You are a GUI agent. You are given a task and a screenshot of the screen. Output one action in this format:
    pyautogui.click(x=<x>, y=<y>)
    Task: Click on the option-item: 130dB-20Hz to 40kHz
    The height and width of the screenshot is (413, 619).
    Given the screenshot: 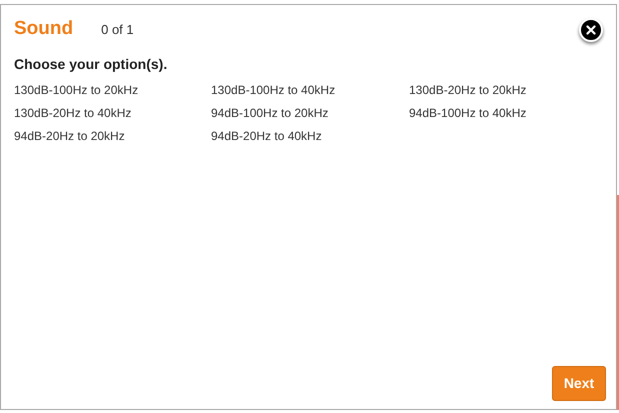 What is the action you would take?
    pyautogui.click(x=112, y=113)
    